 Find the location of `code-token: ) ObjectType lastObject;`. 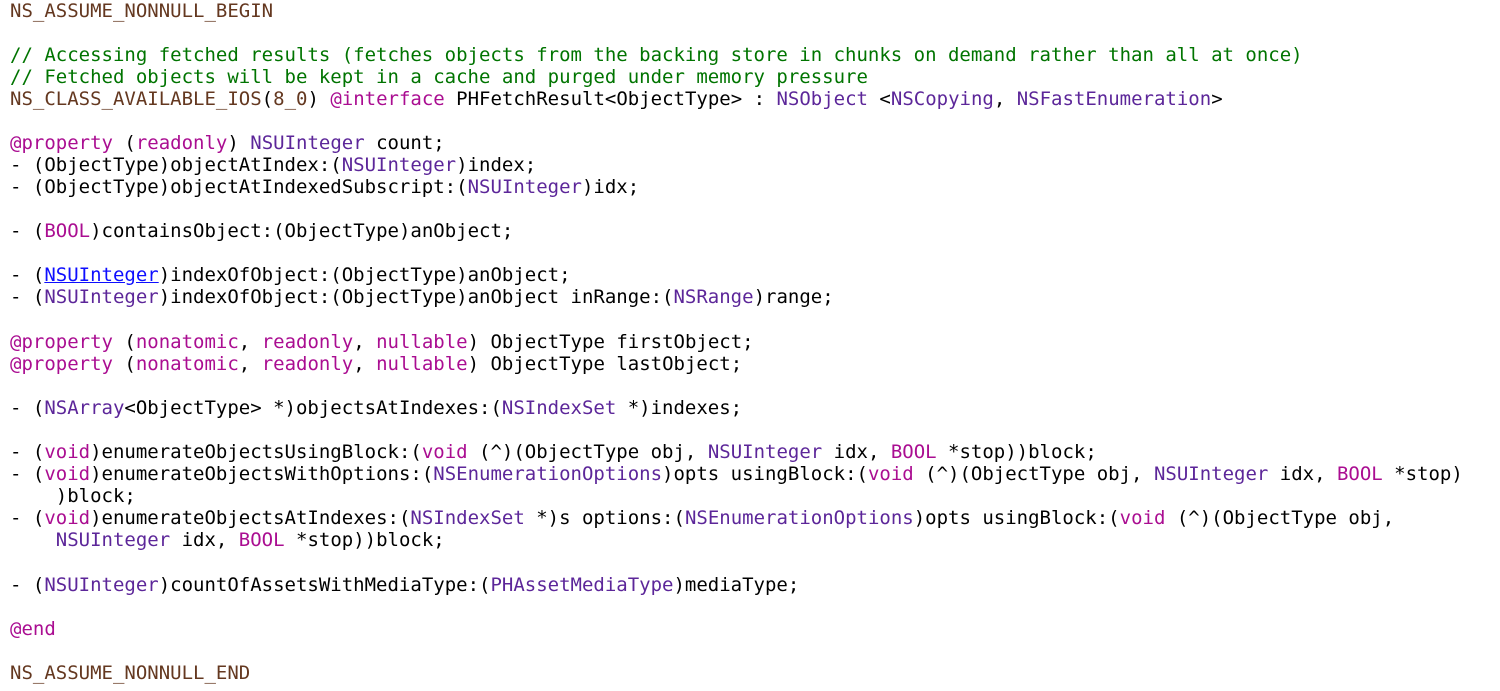

code-token: ) ObjectType lastObject; is located at coordinates (605, 364).